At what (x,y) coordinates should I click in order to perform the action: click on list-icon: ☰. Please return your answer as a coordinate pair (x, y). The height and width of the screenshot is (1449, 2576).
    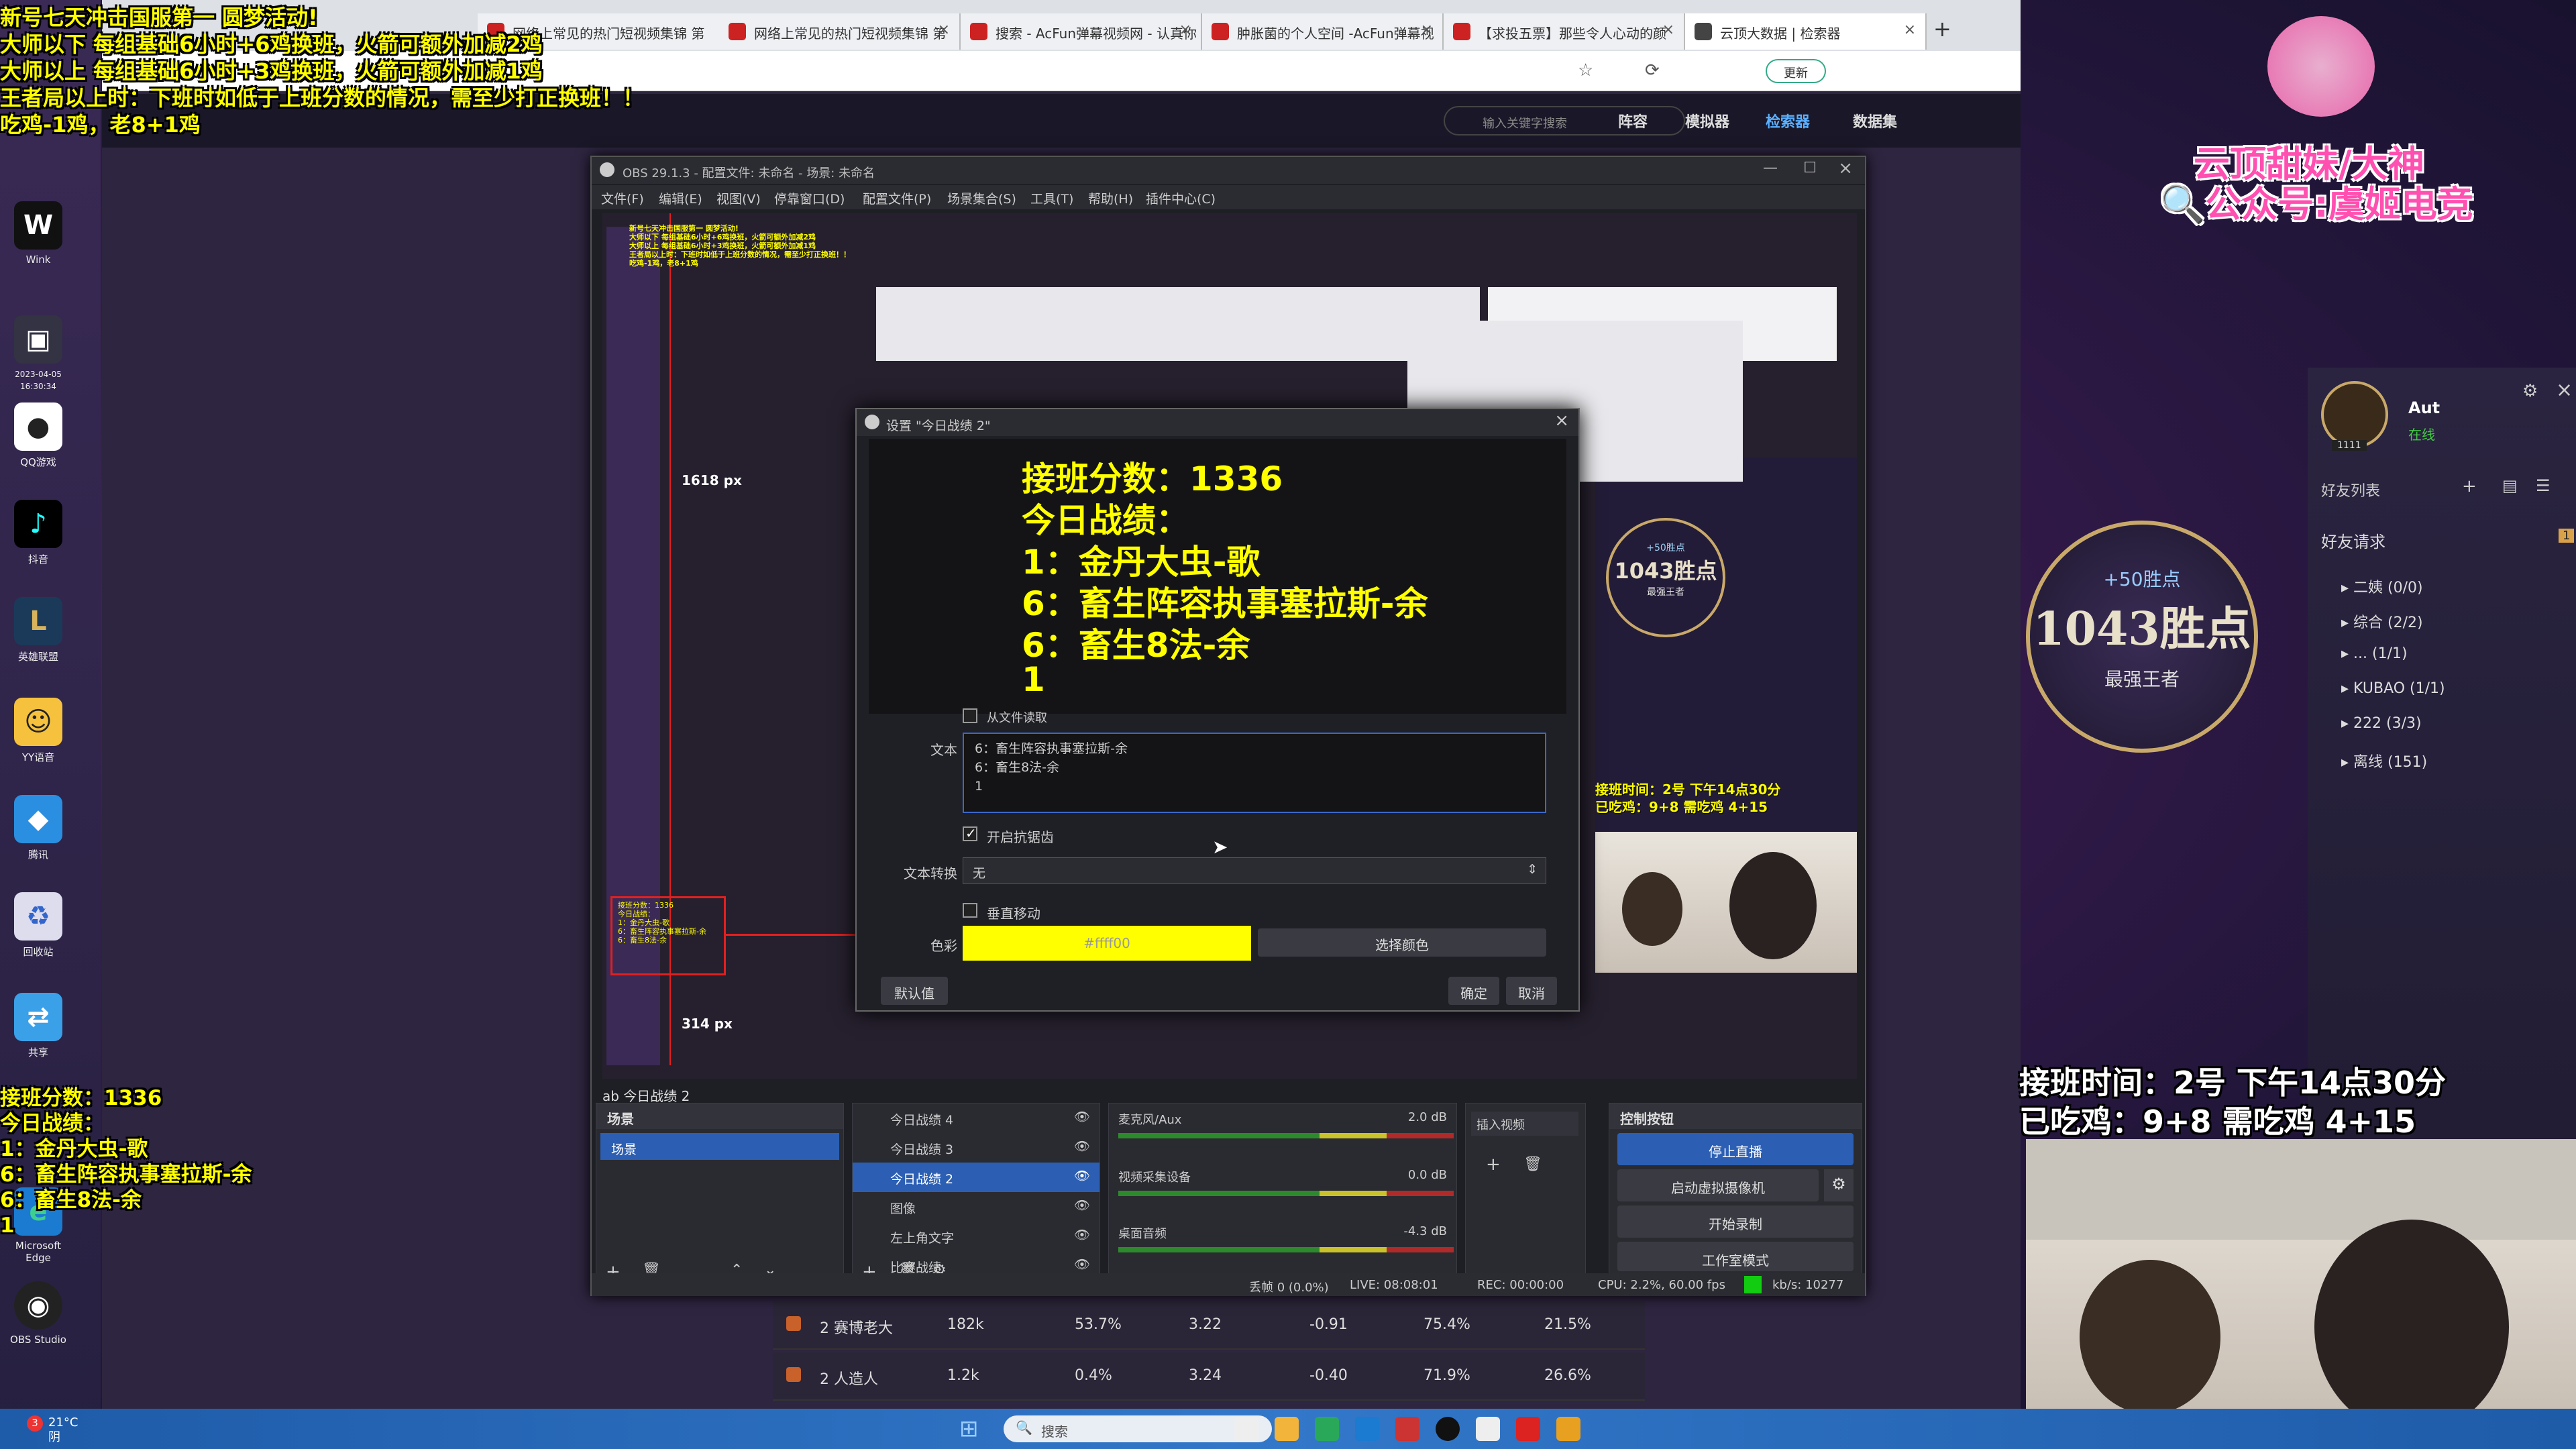
    Looking at the image, I should click on (2543, 485).